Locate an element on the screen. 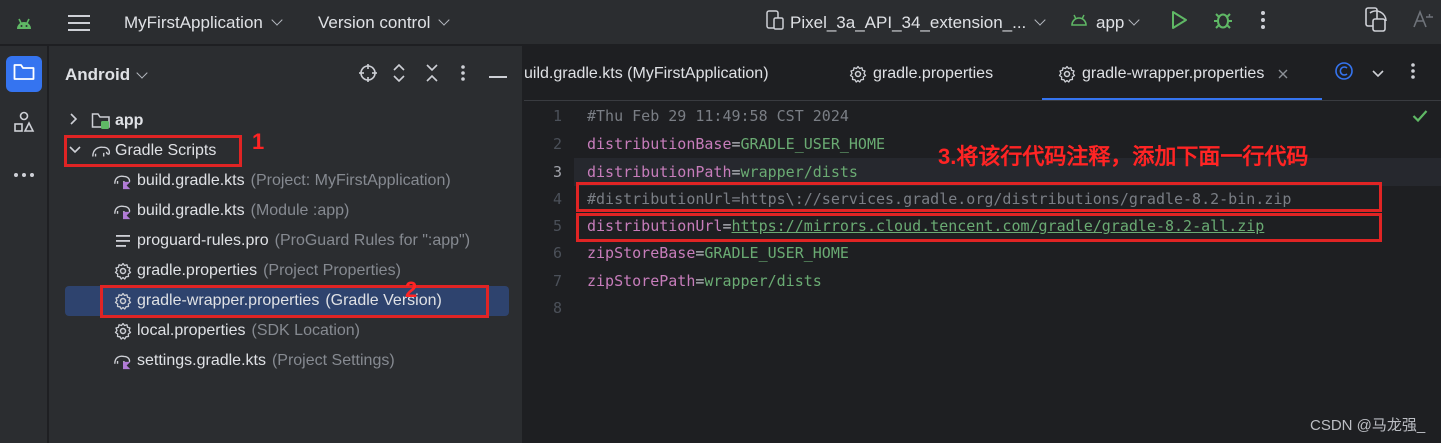 Image resolution: width=1441 pixels, height=443 pixels. folder-icon is located at coordinates (24, 74).